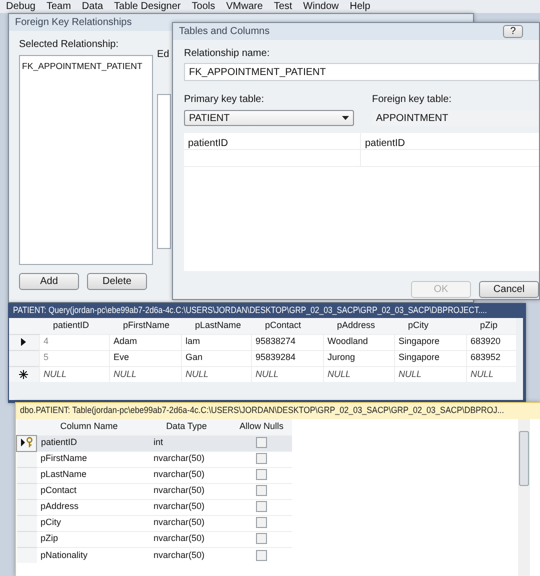 The height and width of the screenshot is (576, 540). What do you see at coordinates (524, 497) in the screenshot?
I see `scrollbar` at bounding box center [524, 497].